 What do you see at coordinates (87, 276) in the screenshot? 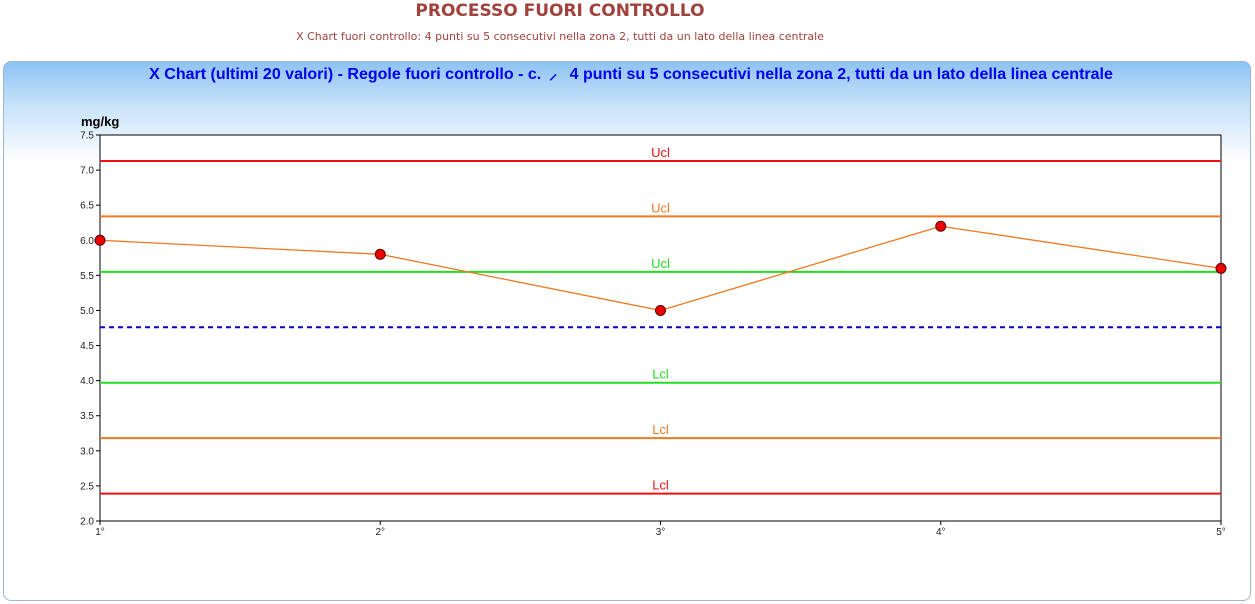
I see `y-tick-label: 5.5` at bounding box center [87, 276].